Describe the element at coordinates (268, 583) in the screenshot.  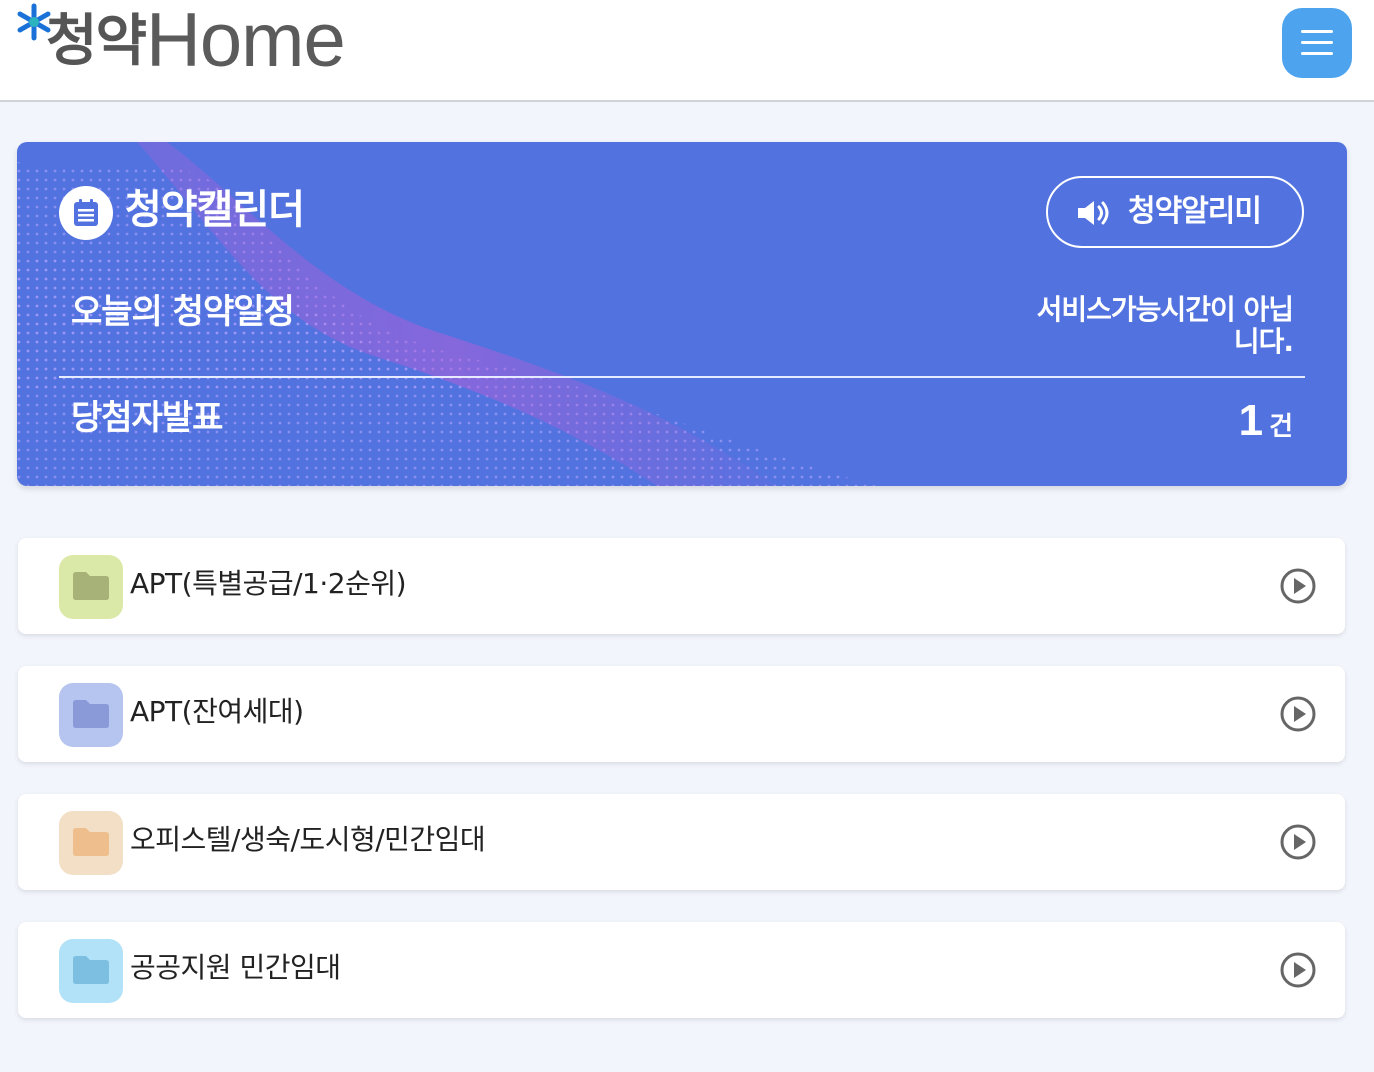
I see `category-label: APT(특별공급/1·2순위)` at that location.